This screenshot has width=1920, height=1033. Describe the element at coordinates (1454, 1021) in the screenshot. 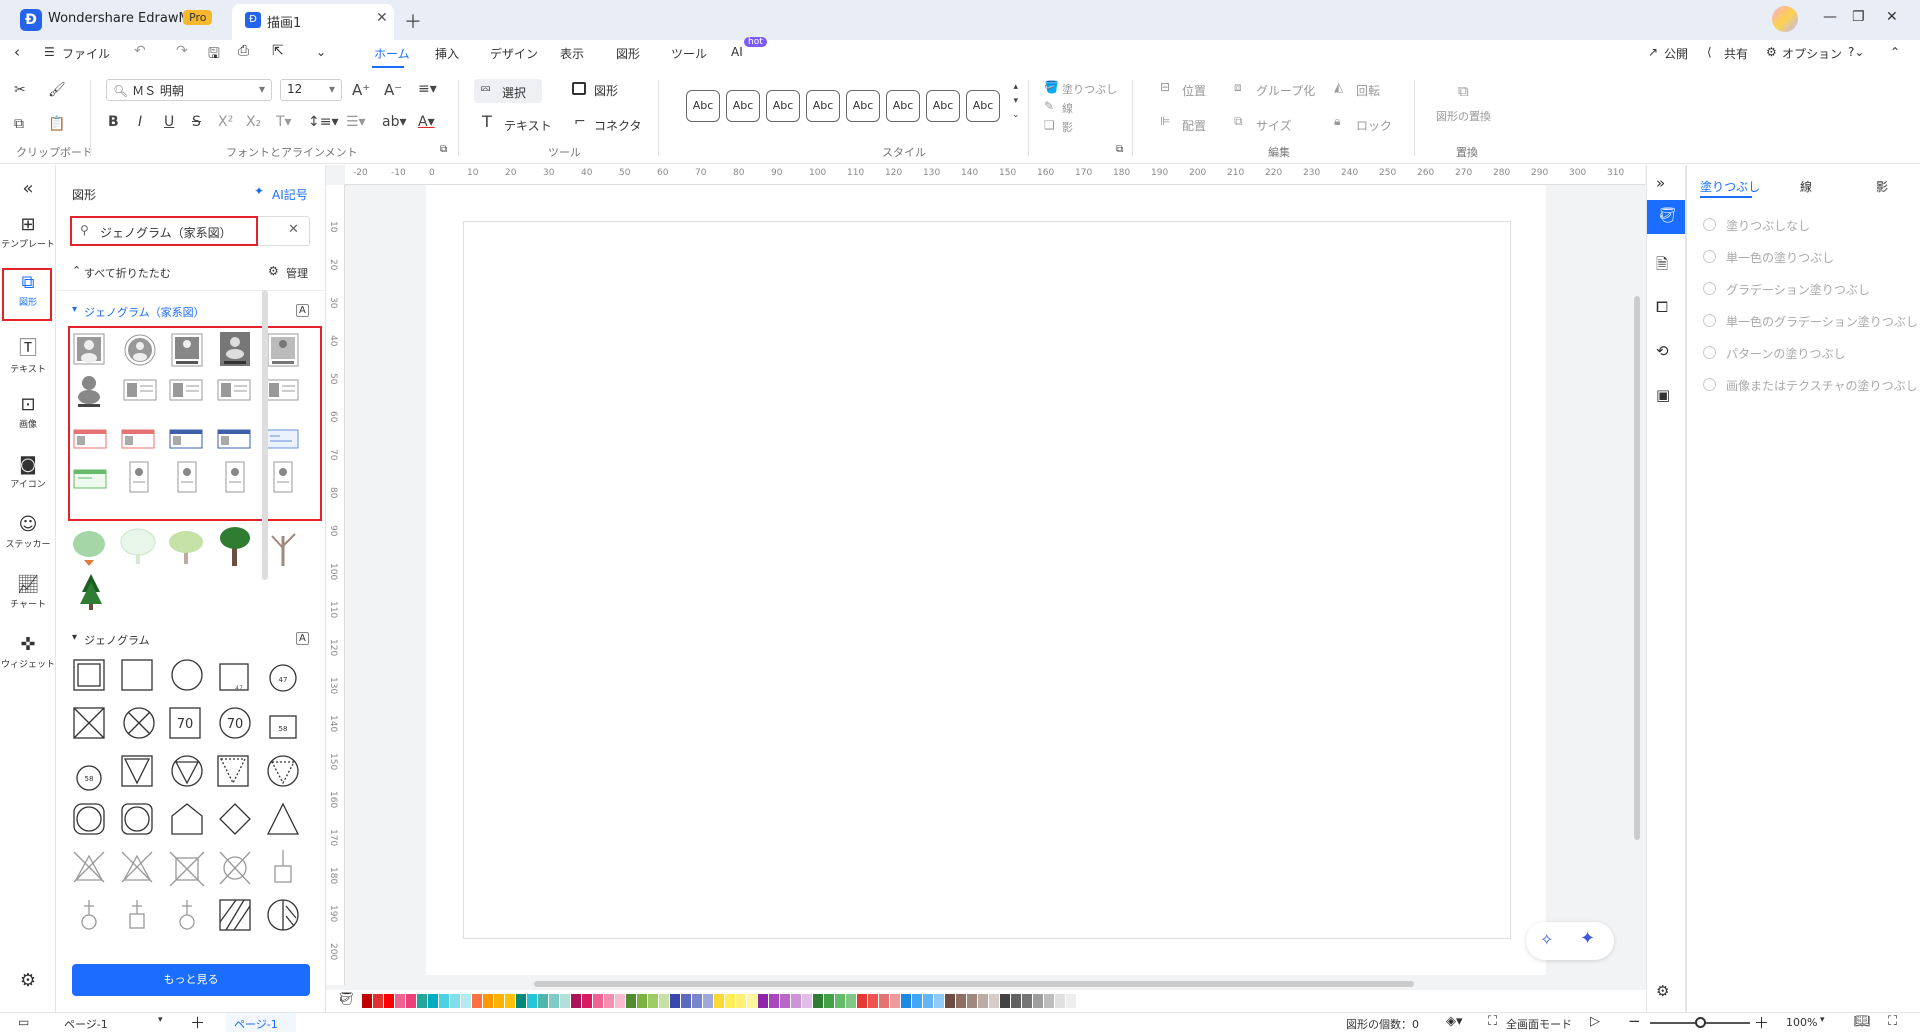

I see `layers-icon: ◈▾` at that location.